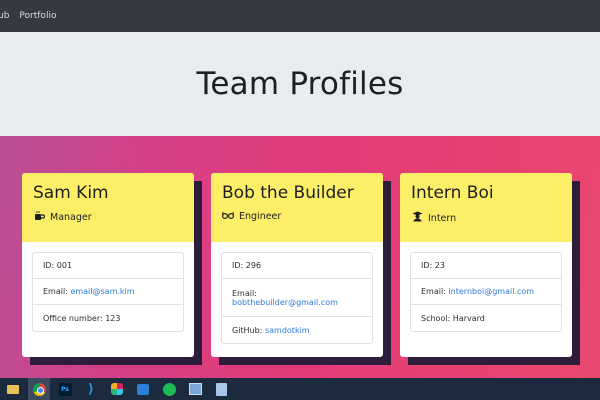 This screenshot has width=600, height=400. I want to click on list-item-id: ID: 296, so click(297, 266).